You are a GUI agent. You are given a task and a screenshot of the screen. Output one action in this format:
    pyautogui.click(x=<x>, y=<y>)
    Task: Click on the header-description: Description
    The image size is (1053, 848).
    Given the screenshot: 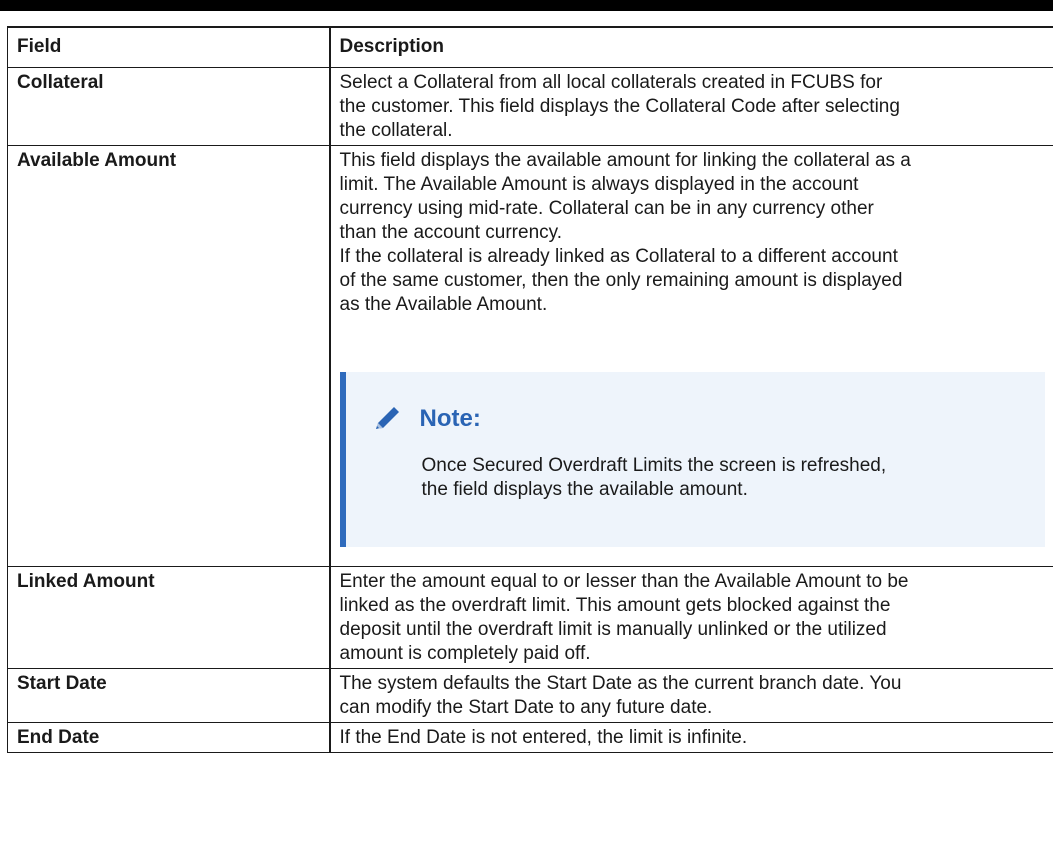 What is the action you would take?
    pyautogui.click(x=691, y=47)
    